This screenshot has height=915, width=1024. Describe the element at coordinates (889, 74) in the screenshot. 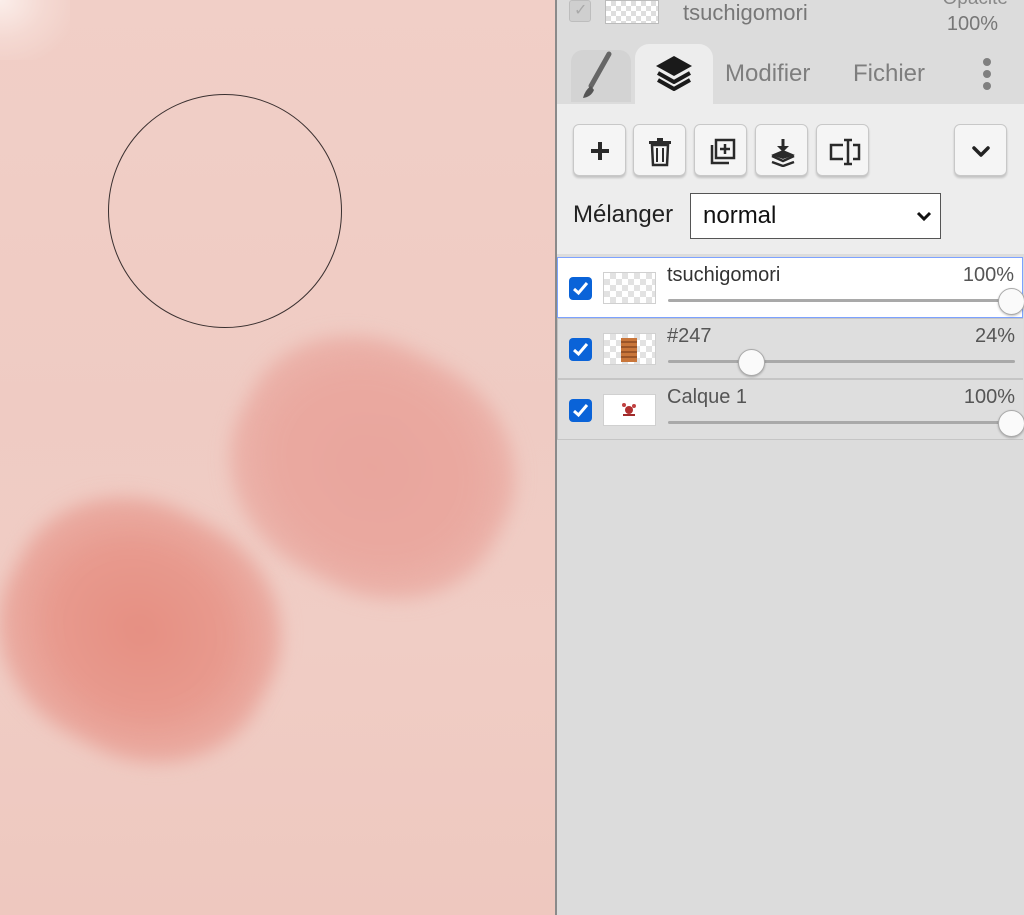

I see `tab-fichier: Fichier` at that location.